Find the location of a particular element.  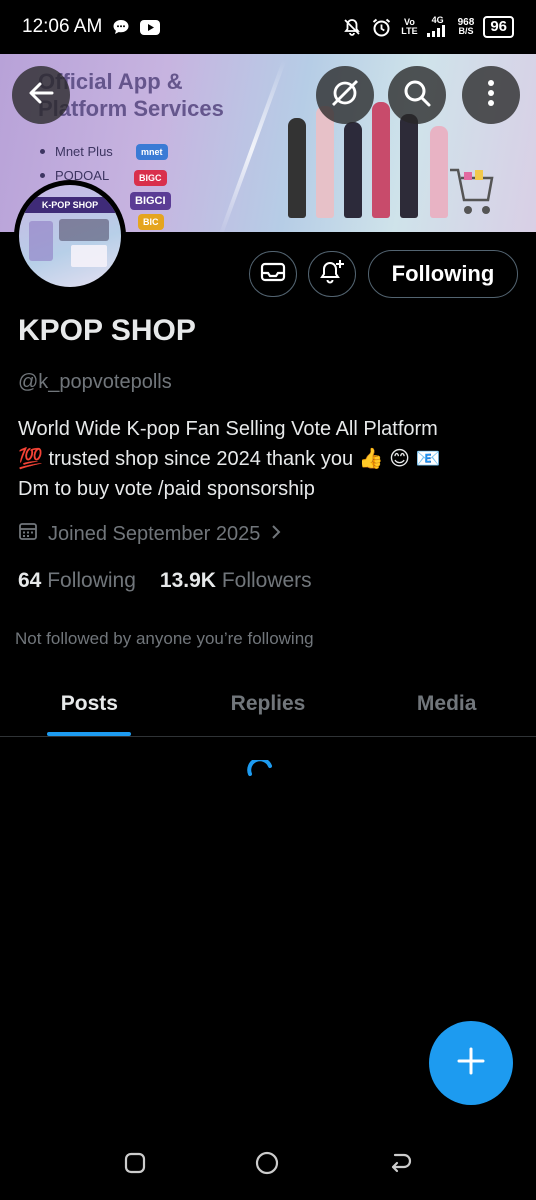

recent-apps-icon is located at coordinates (135, 1165).